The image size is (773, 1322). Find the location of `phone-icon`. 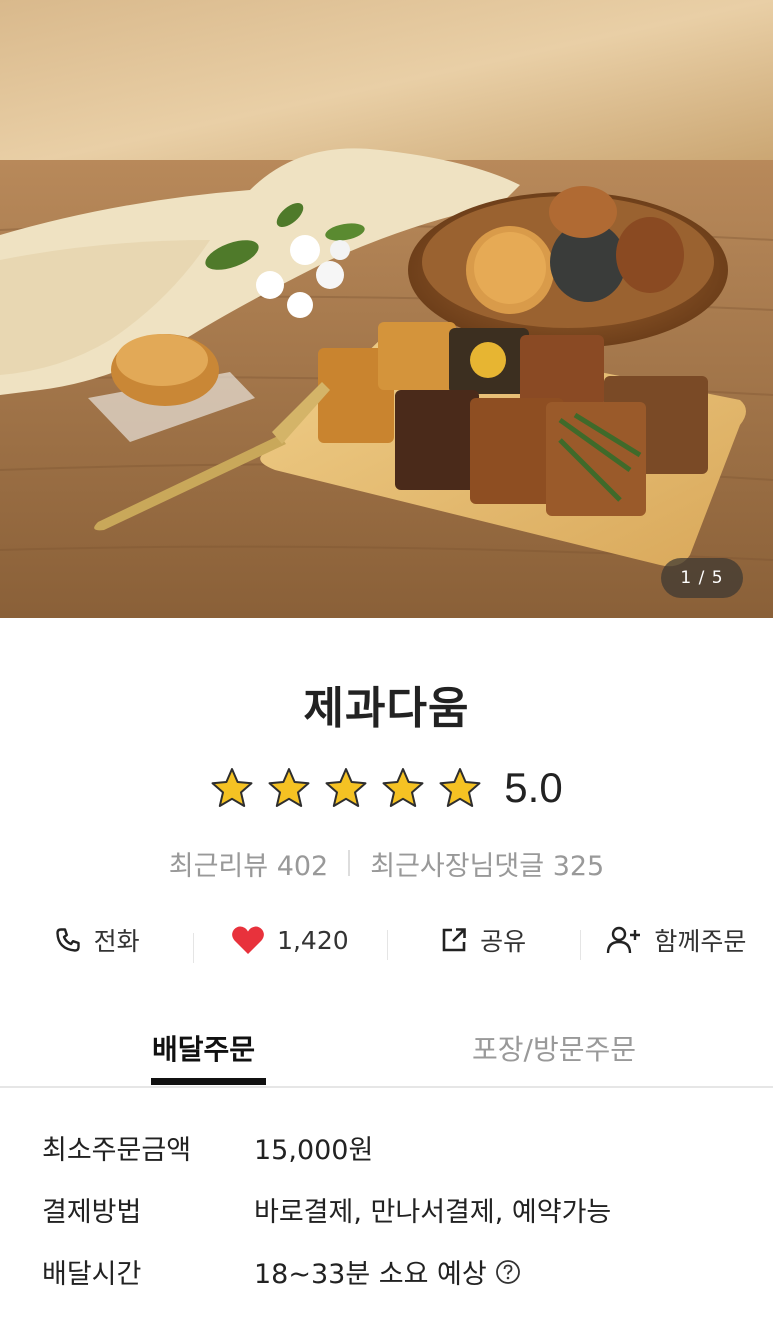

phone-icon is located at coordinates (67, 940).